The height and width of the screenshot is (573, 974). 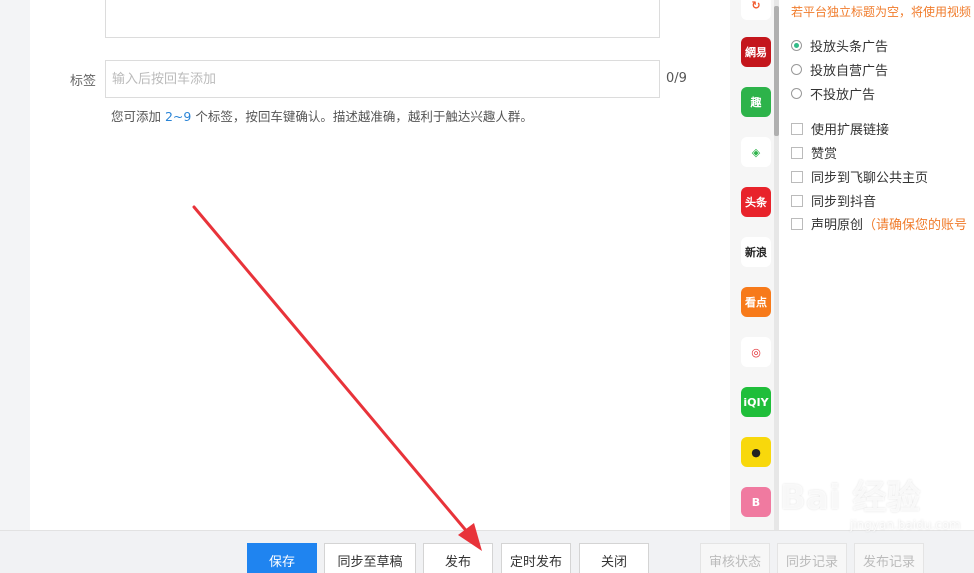 What do you see at coordinates (843, 95) in the screenshot?
I see `radio-label: 不投放广告` at bounding box center [843, 95].